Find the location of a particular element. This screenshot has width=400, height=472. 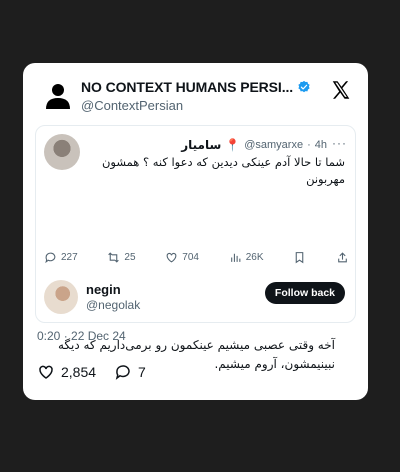

quoted-avatar is located at coordinates (62, 152).